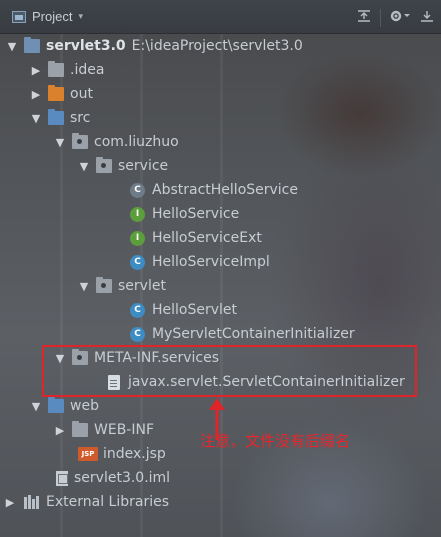 The image size is (441, 537). I want to click on tree-item-src: ▼ src, so click(220, 118).